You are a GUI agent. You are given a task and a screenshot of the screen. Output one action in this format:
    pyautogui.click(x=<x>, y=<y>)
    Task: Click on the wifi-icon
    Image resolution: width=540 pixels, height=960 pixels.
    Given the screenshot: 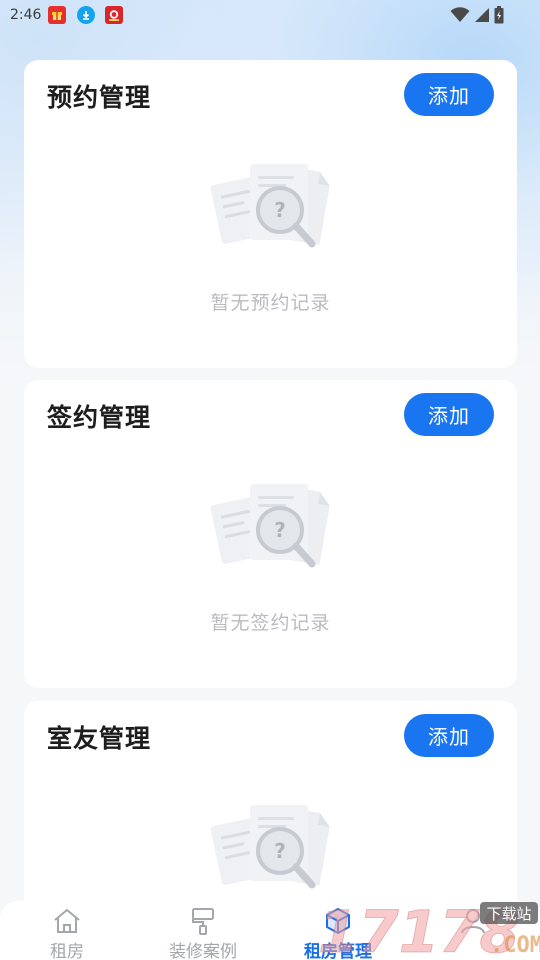 What is the action you would take?
    pyautogui.click(x=460, y=14)
    